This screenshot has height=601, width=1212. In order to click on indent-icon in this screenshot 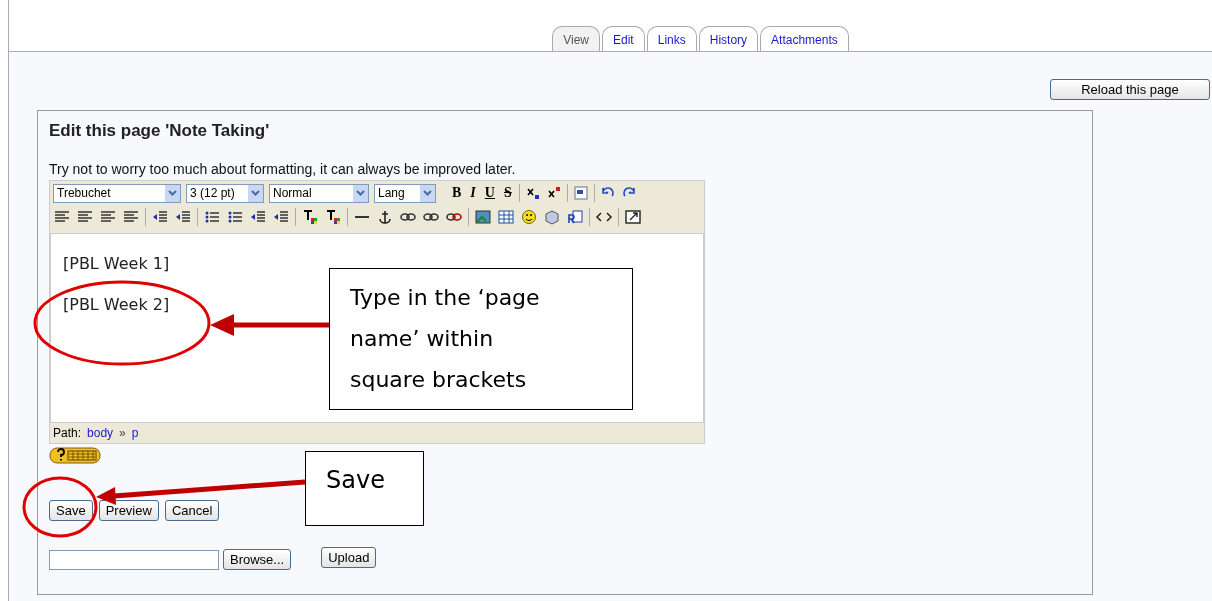, I will do `click(281, 217)`.